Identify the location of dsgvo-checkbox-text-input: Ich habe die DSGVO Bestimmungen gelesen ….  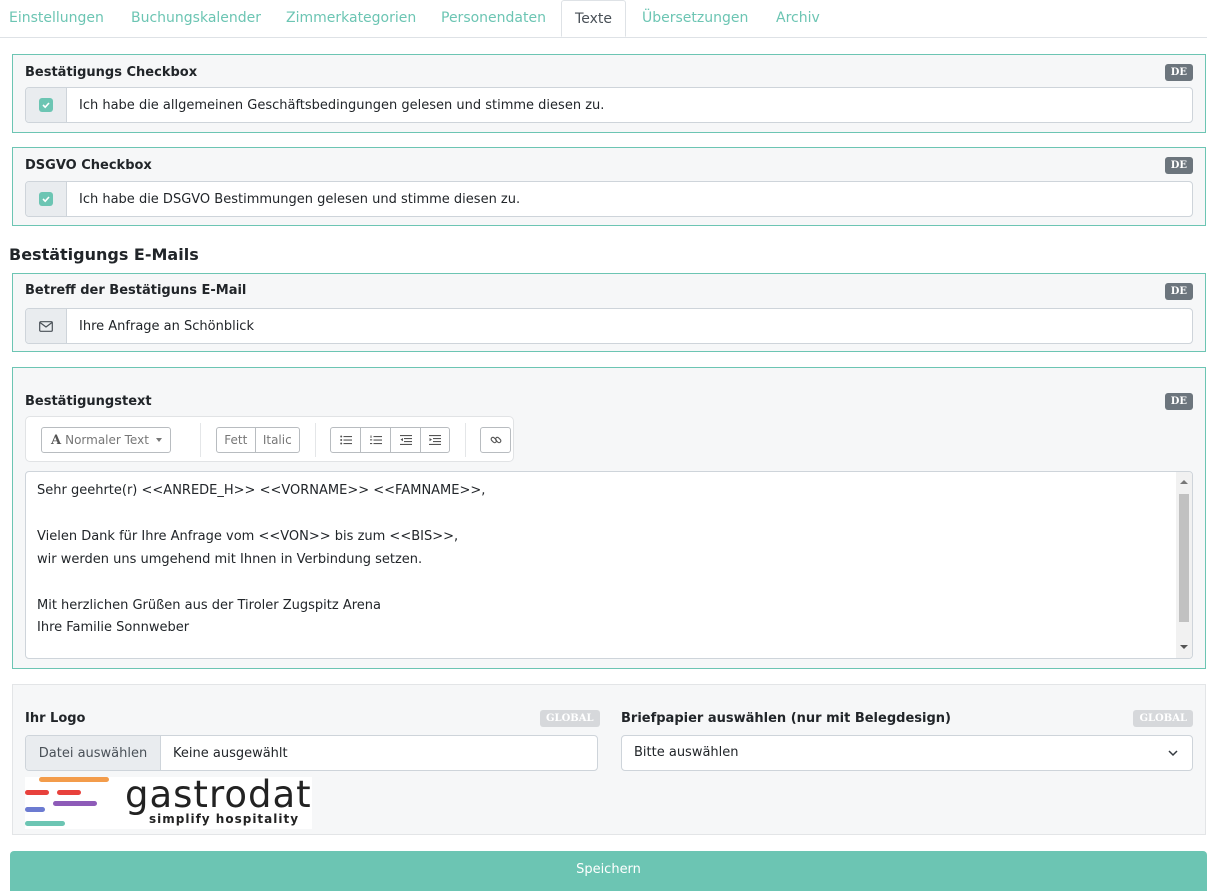
(629, 199).